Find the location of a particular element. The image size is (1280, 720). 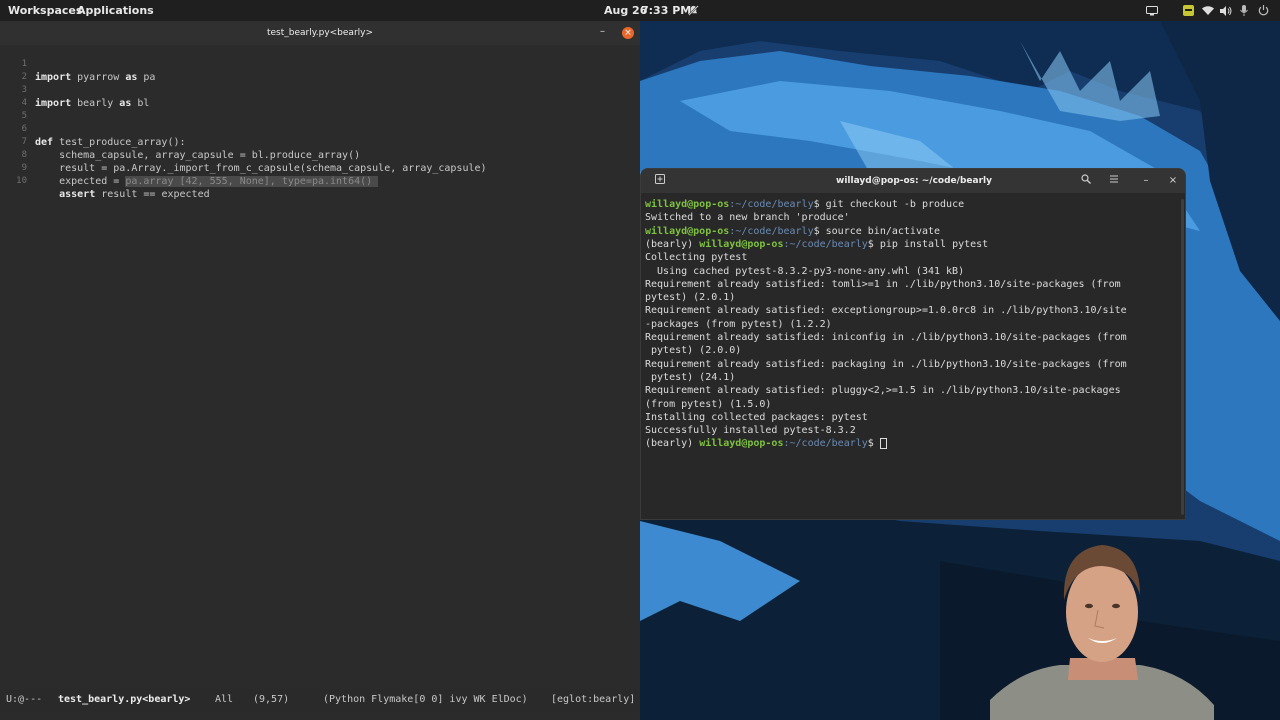

webcam-overlay is located at coordinates (1102, 630).